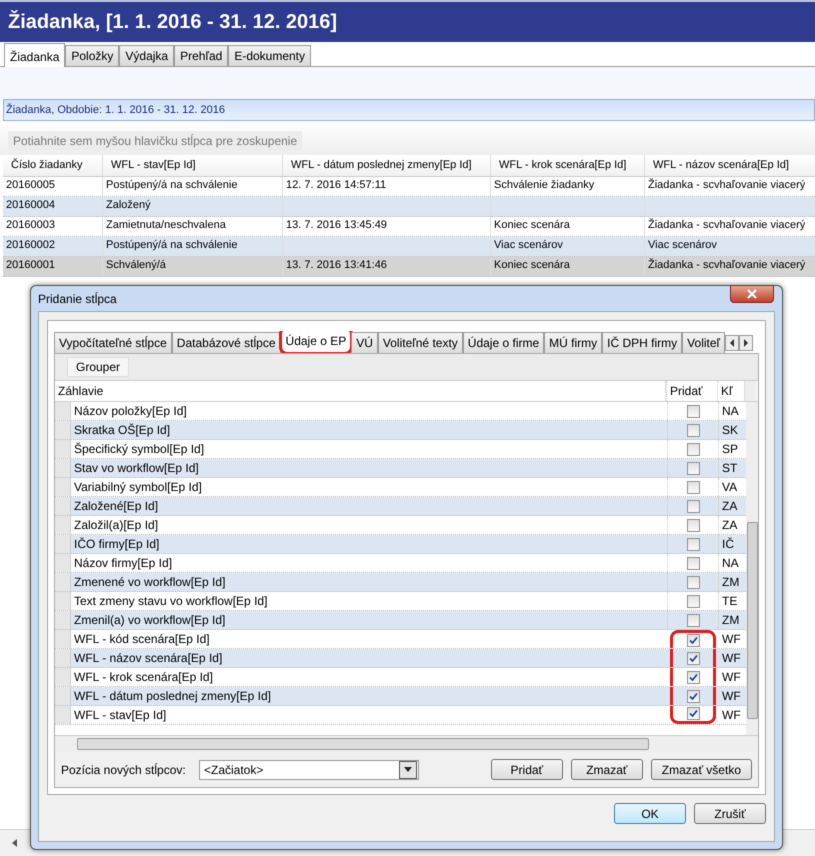 Image resolution: width=815 pixels, height=856 pixels. I want to click on tab: Položky, so click(92, 55).